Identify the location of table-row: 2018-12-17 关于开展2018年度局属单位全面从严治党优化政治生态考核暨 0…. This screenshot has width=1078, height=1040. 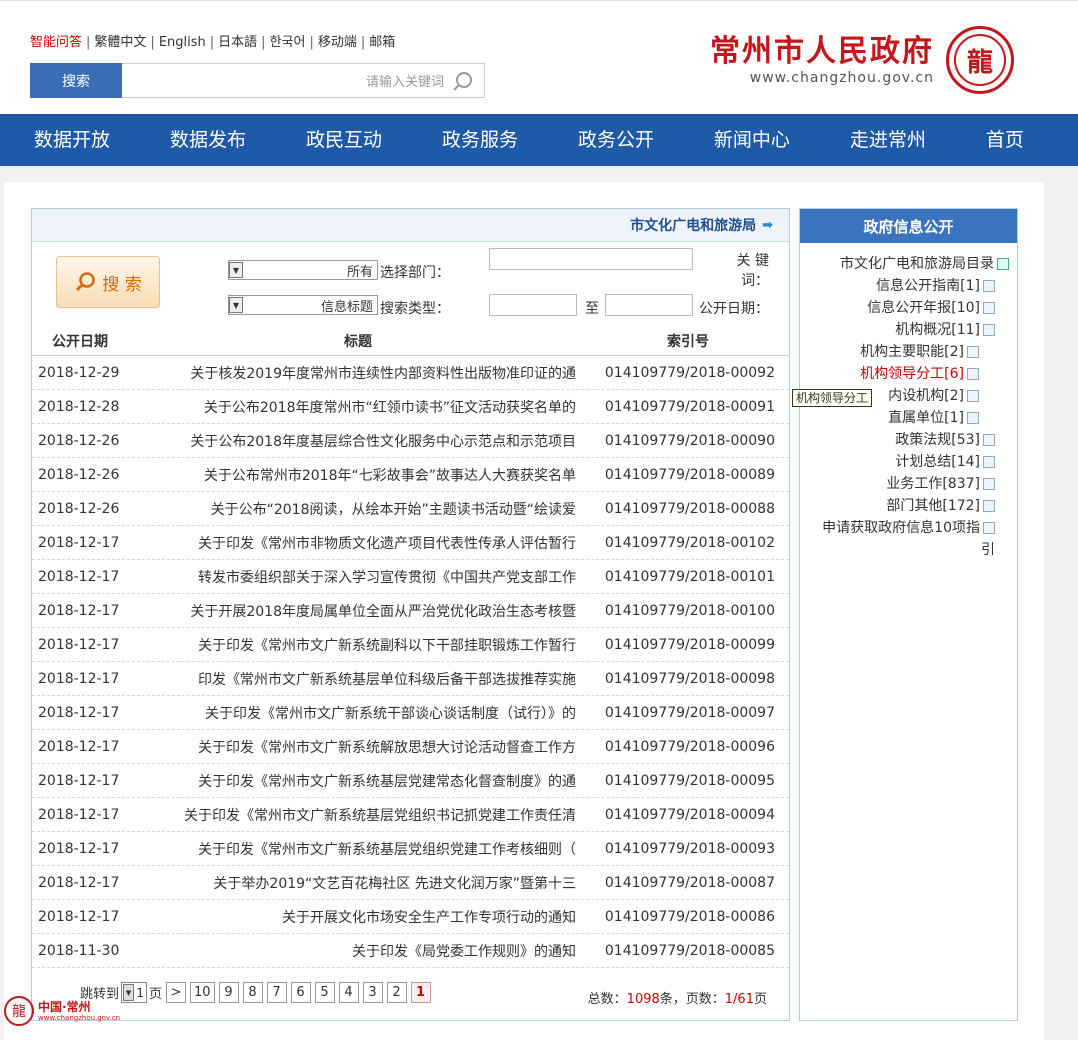
(410, 611).